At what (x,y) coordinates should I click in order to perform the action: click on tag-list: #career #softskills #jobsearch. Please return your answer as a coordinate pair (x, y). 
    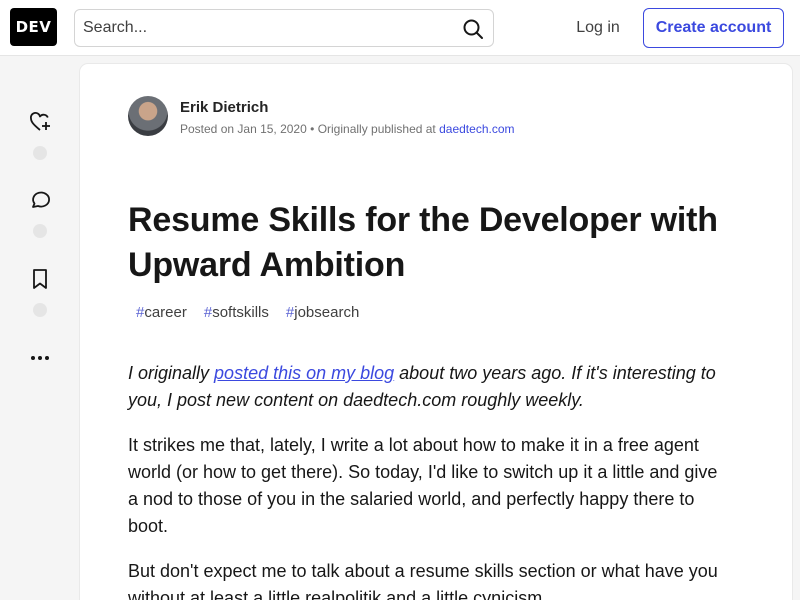
    Looking at the image, I should click on (248, 312).